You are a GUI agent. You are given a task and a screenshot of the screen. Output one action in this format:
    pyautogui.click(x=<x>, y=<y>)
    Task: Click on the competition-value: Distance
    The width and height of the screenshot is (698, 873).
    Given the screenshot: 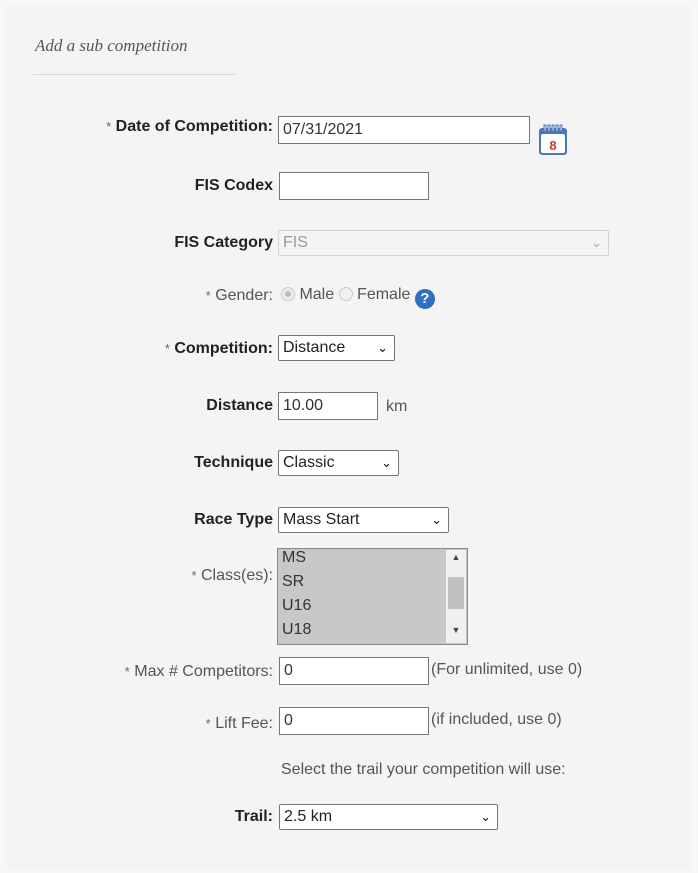 What is the action you would take?
    pyautogui.click(x=314, y=347)
    